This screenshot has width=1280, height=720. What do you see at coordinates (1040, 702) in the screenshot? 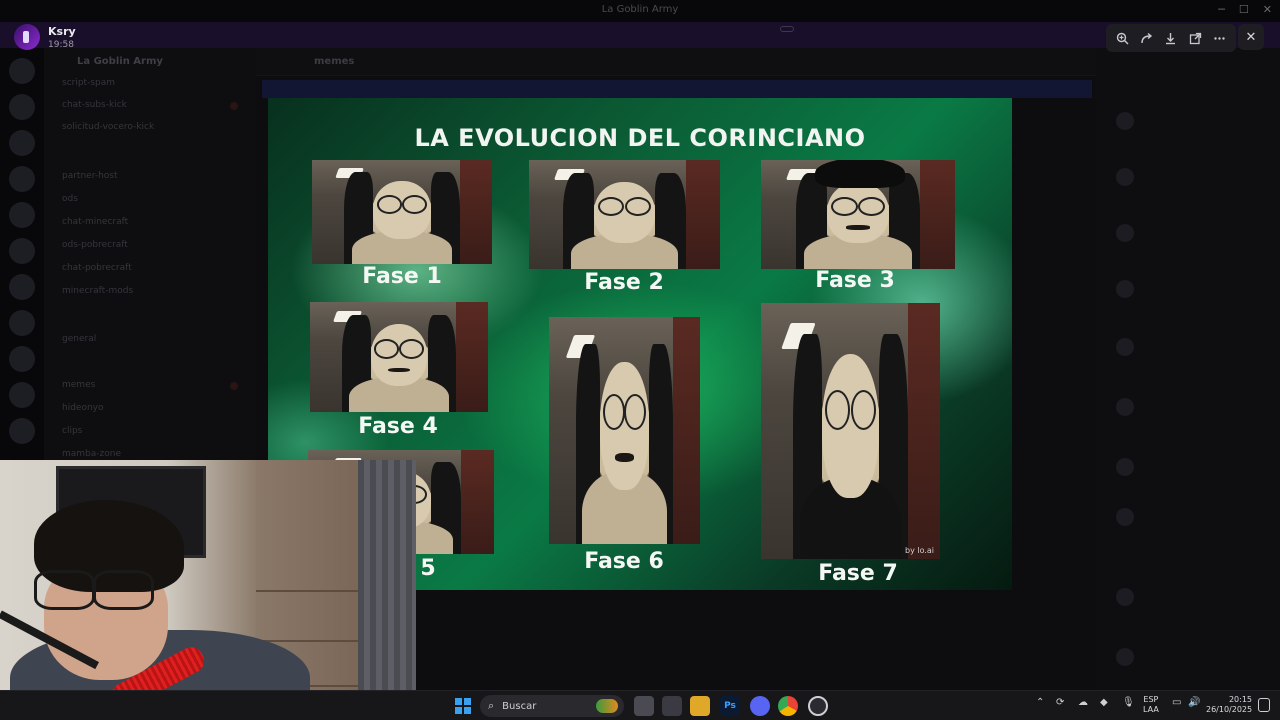
I see `chevron-up-icon: ⌃` at bounding box center [1040, 702].